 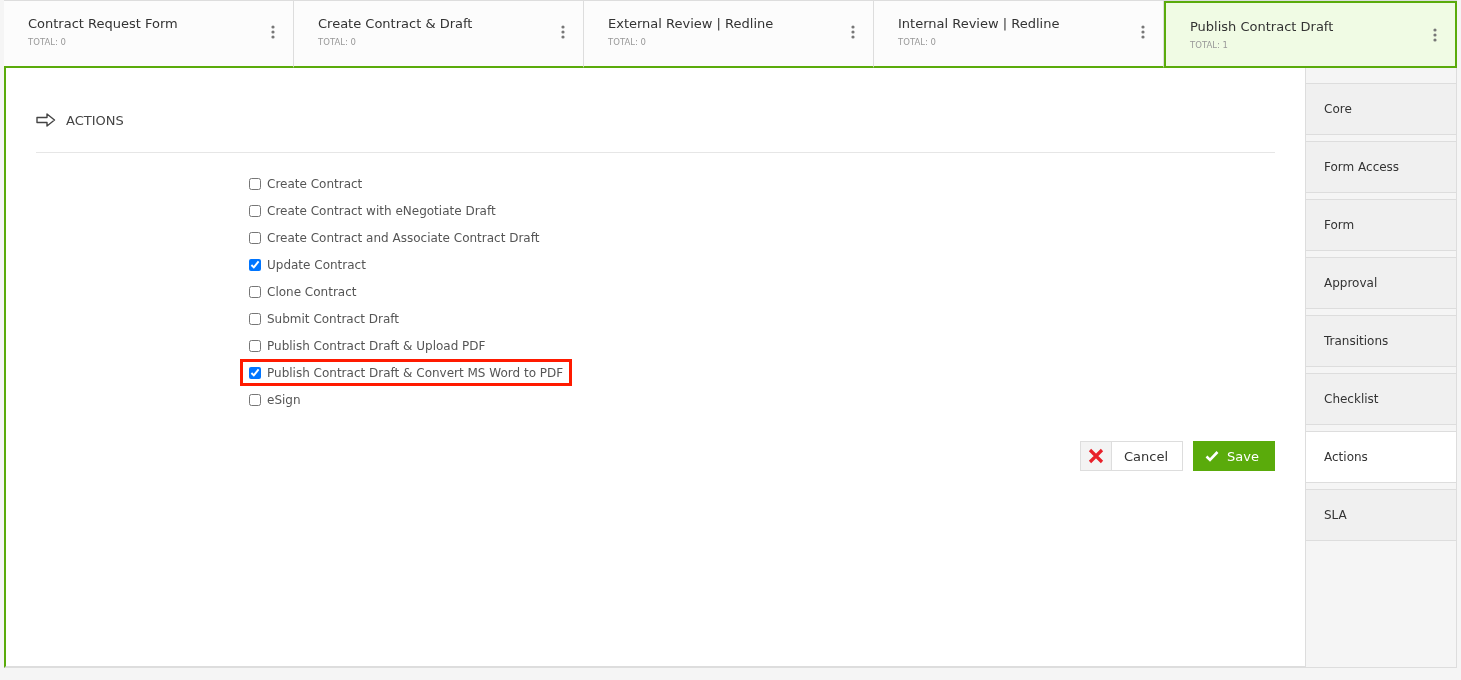 I want to click on side-tab: Core, so click(x=1381, y=109).